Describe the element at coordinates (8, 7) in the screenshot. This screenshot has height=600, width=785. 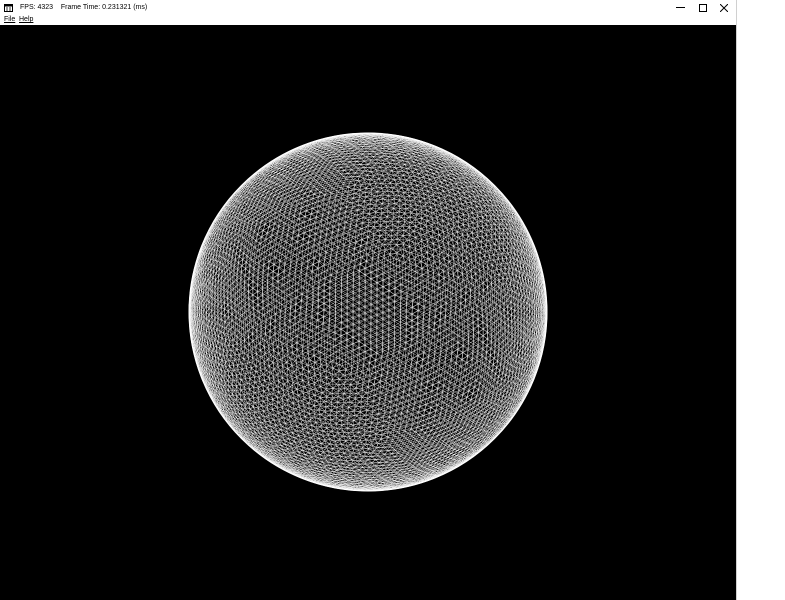
I see `app-window-icon` at that location.